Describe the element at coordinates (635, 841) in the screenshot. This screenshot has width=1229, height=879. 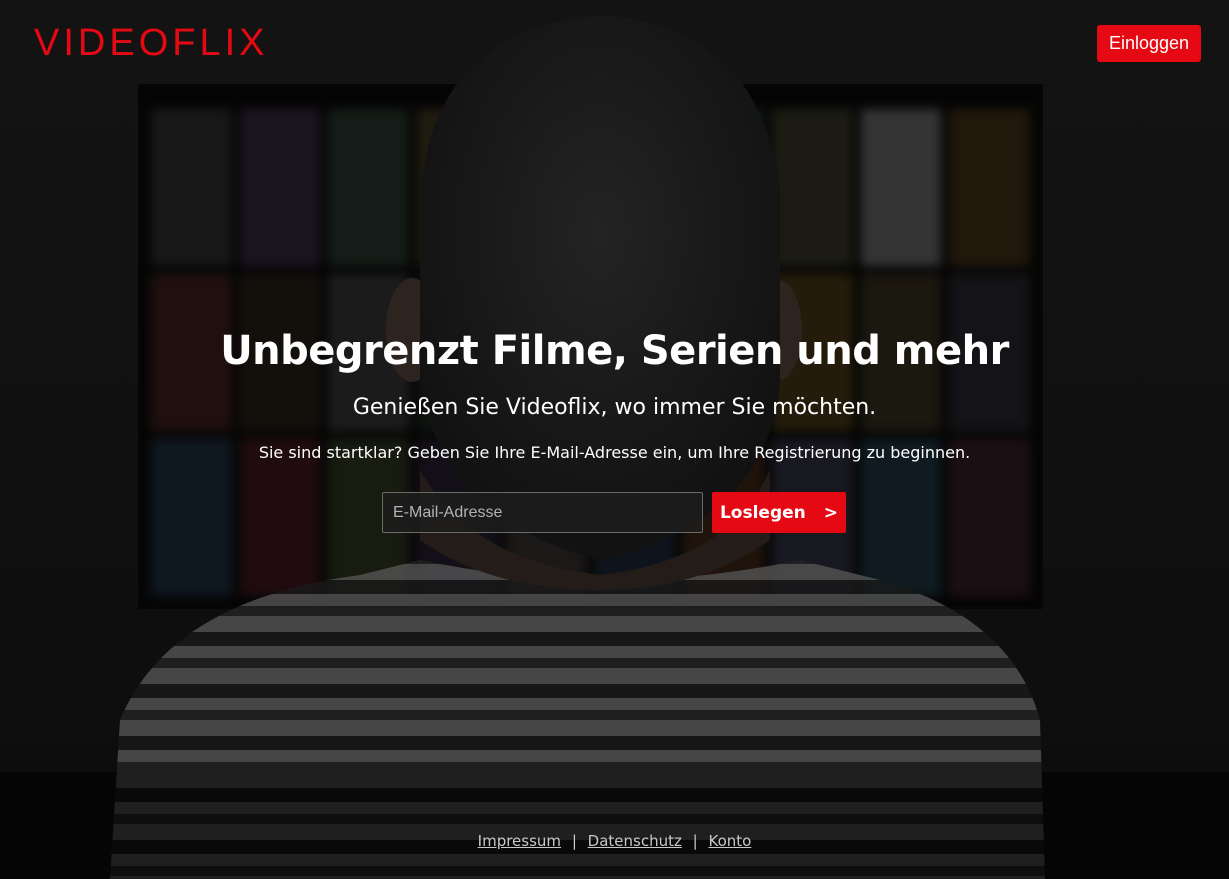
I see `footer-link-datenschutz: Datenschutz` at that location.